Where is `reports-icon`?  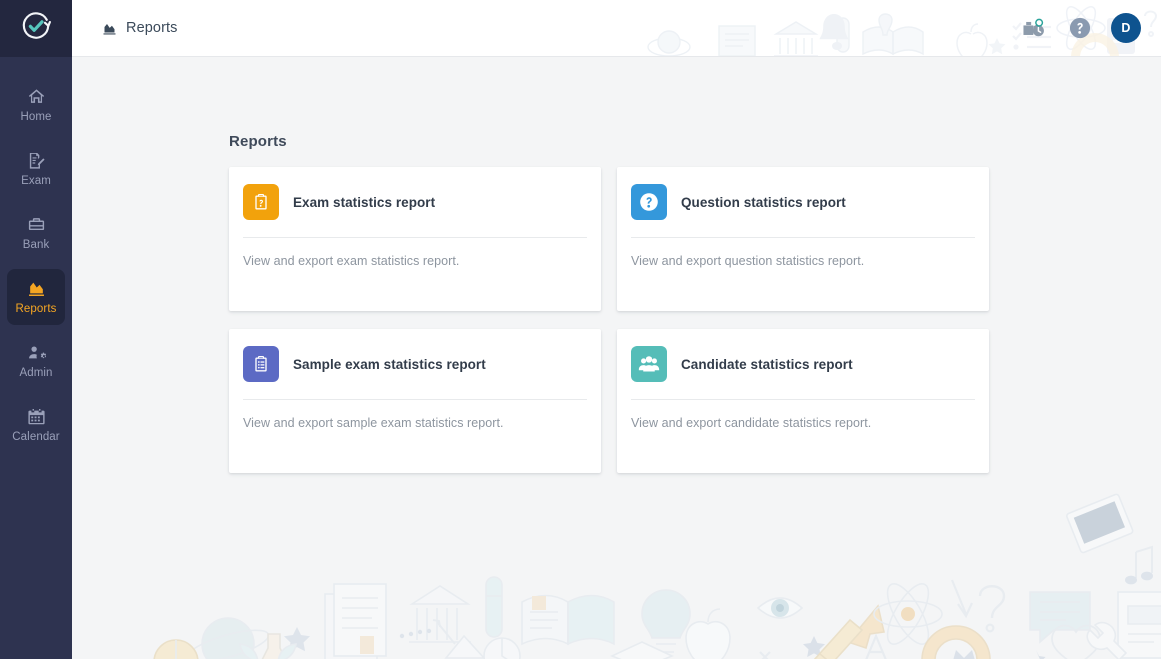 reports-icon is located at coordinates (36, 289).